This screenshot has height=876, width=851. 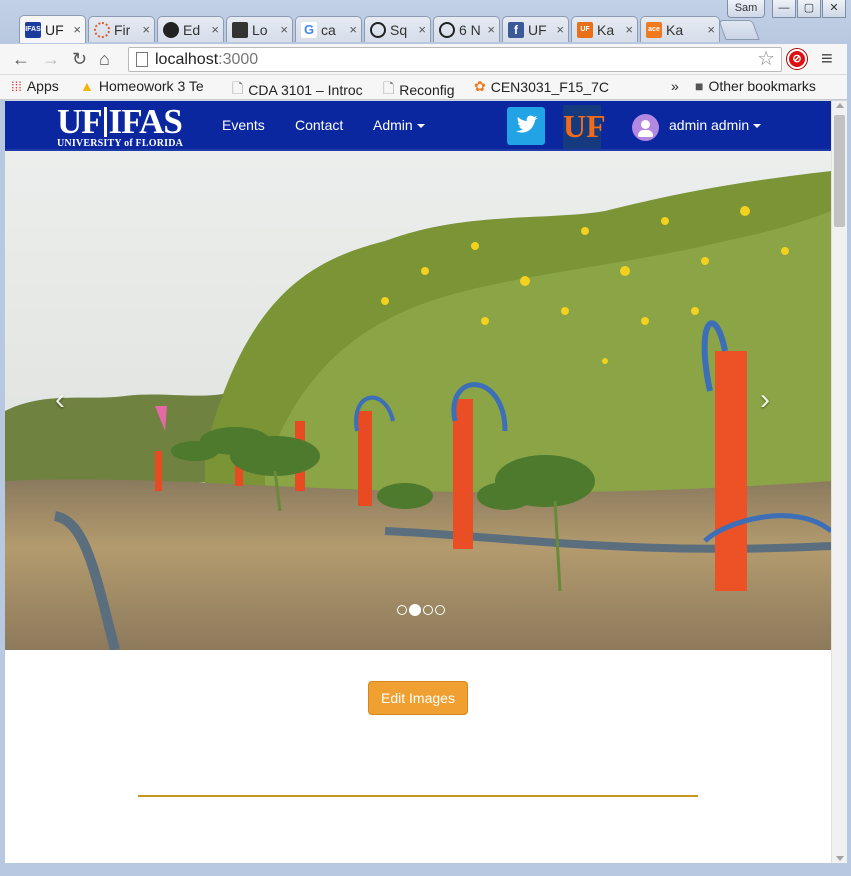 I want to click on tab-facebook: f UF ×, so click(x=535, y=29).